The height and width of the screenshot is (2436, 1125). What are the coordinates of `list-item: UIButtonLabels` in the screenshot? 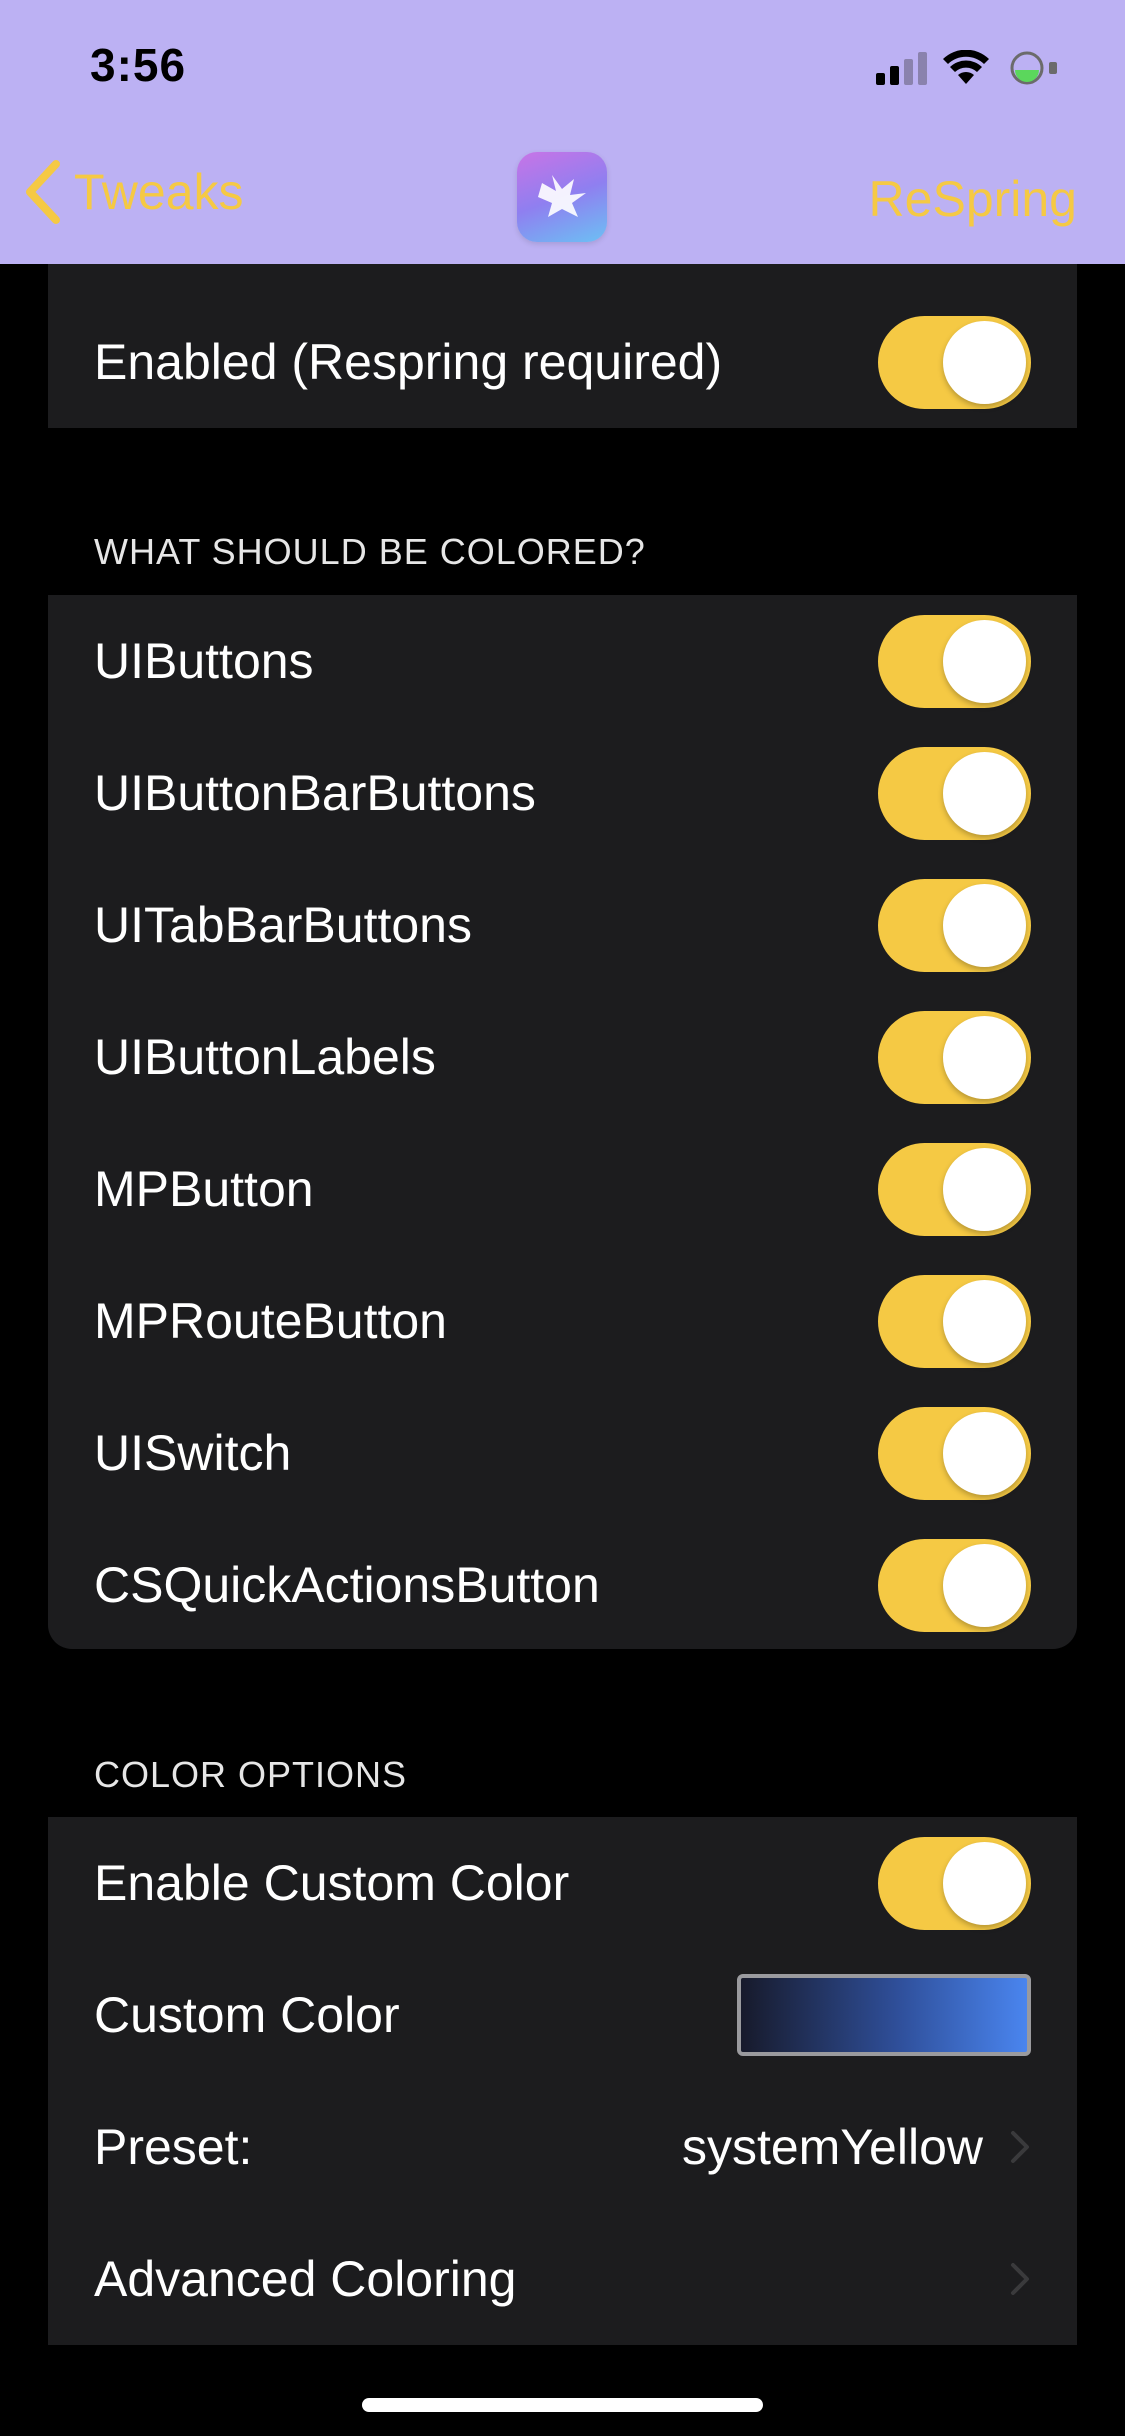 It's located at (562, 1057).